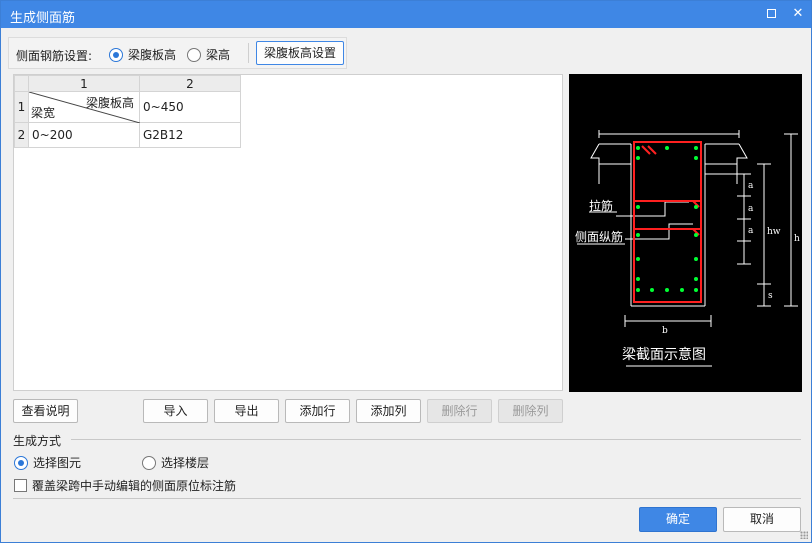 Image resolution: width=812 pixels, height=543 pixels. I want to click on radio-beam-height: 梁高, so click(208, 54).